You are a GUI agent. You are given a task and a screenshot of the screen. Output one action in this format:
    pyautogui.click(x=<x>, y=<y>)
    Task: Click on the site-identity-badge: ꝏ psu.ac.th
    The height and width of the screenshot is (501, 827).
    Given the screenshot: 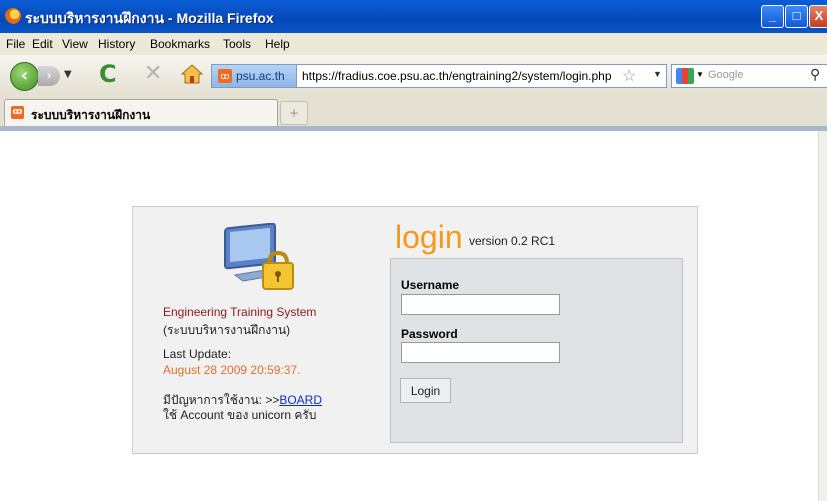 What is the action you would take?
    pyautogui.click(x=254, y=76)
    